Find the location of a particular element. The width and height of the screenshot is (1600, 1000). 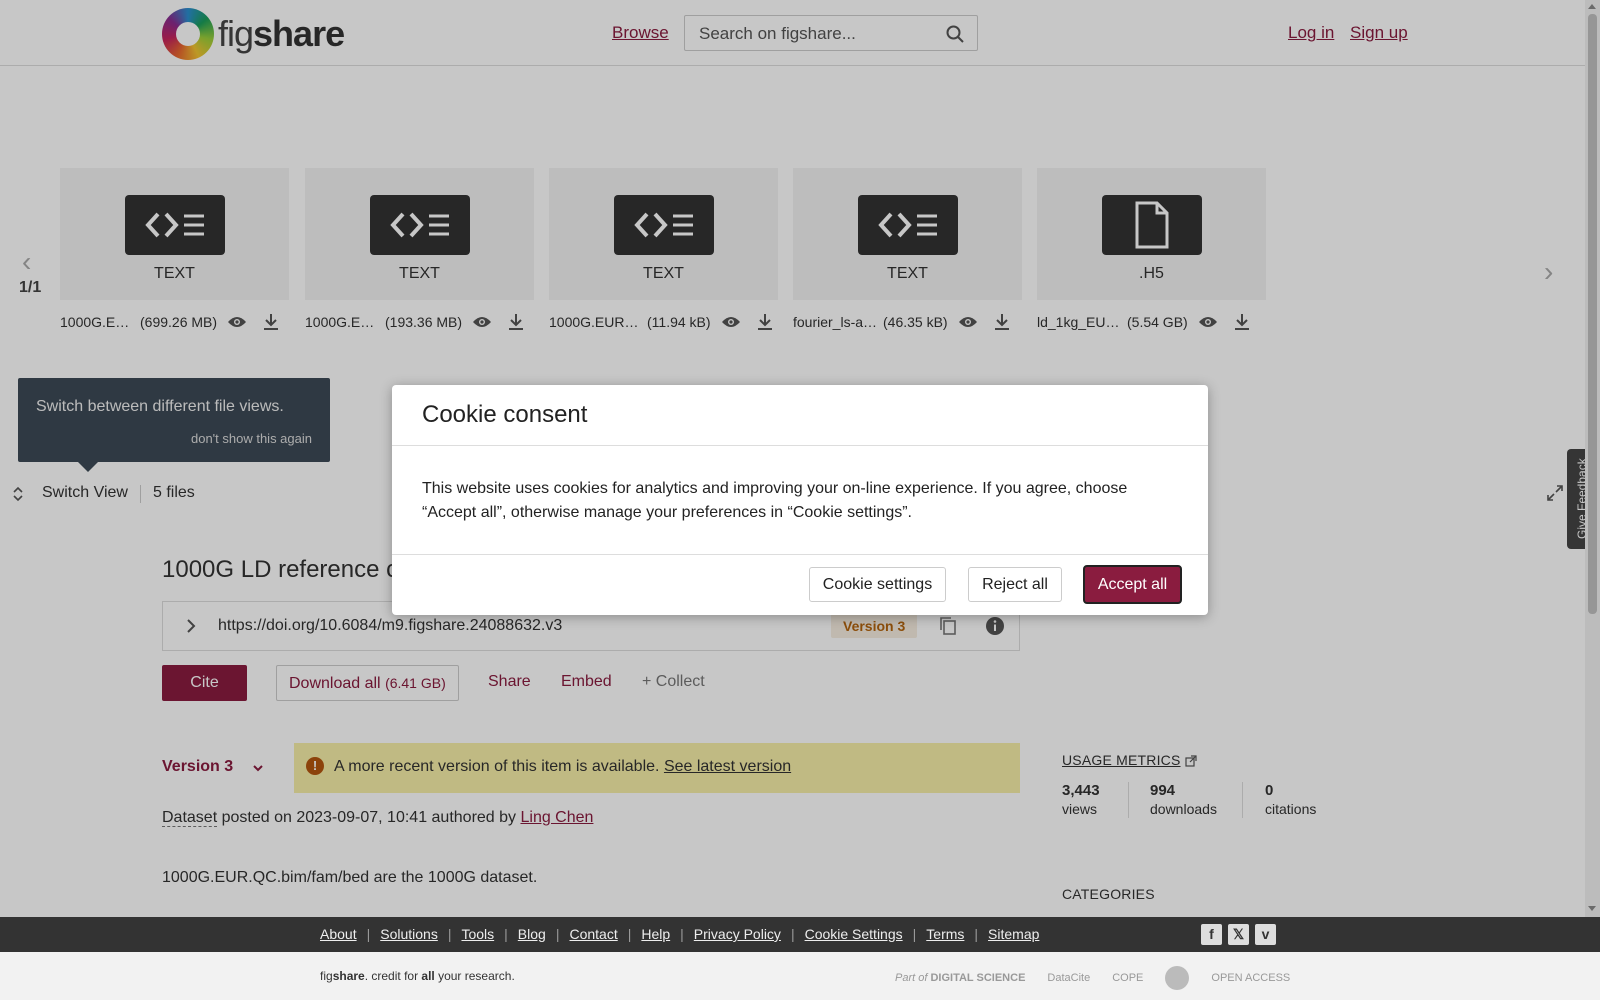

datacite-logo: DataCite is located at coordinates (1068, 978).